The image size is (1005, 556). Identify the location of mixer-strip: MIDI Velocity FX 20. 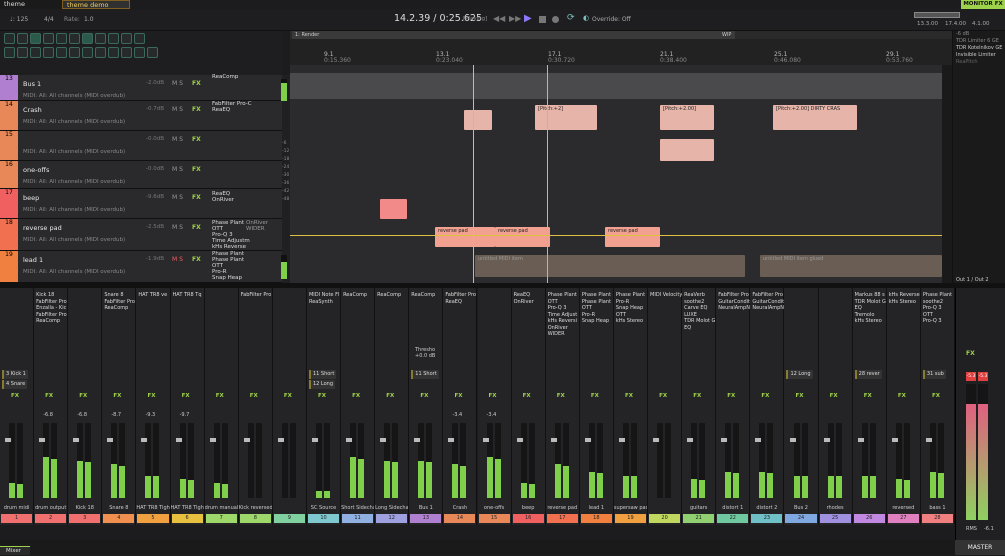
(665, 406).